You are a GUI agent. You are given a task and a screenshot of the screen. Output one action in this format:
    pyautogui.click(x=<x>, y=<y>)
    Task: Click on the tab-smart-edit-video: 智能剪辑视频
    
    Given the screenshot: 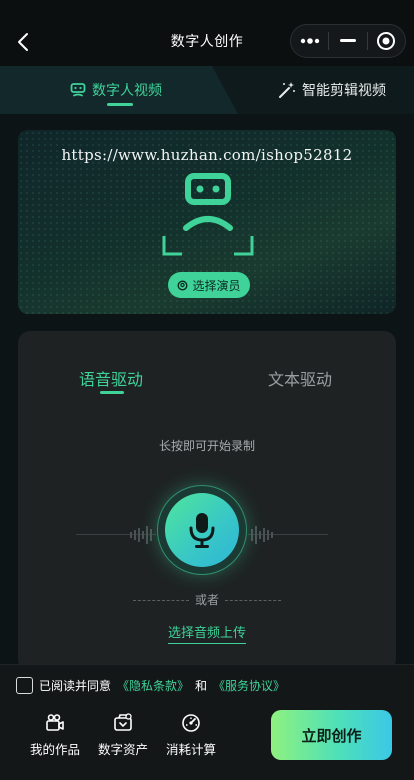 What is the action you would take?
    pyautogui.click(x=332, y=90)
    